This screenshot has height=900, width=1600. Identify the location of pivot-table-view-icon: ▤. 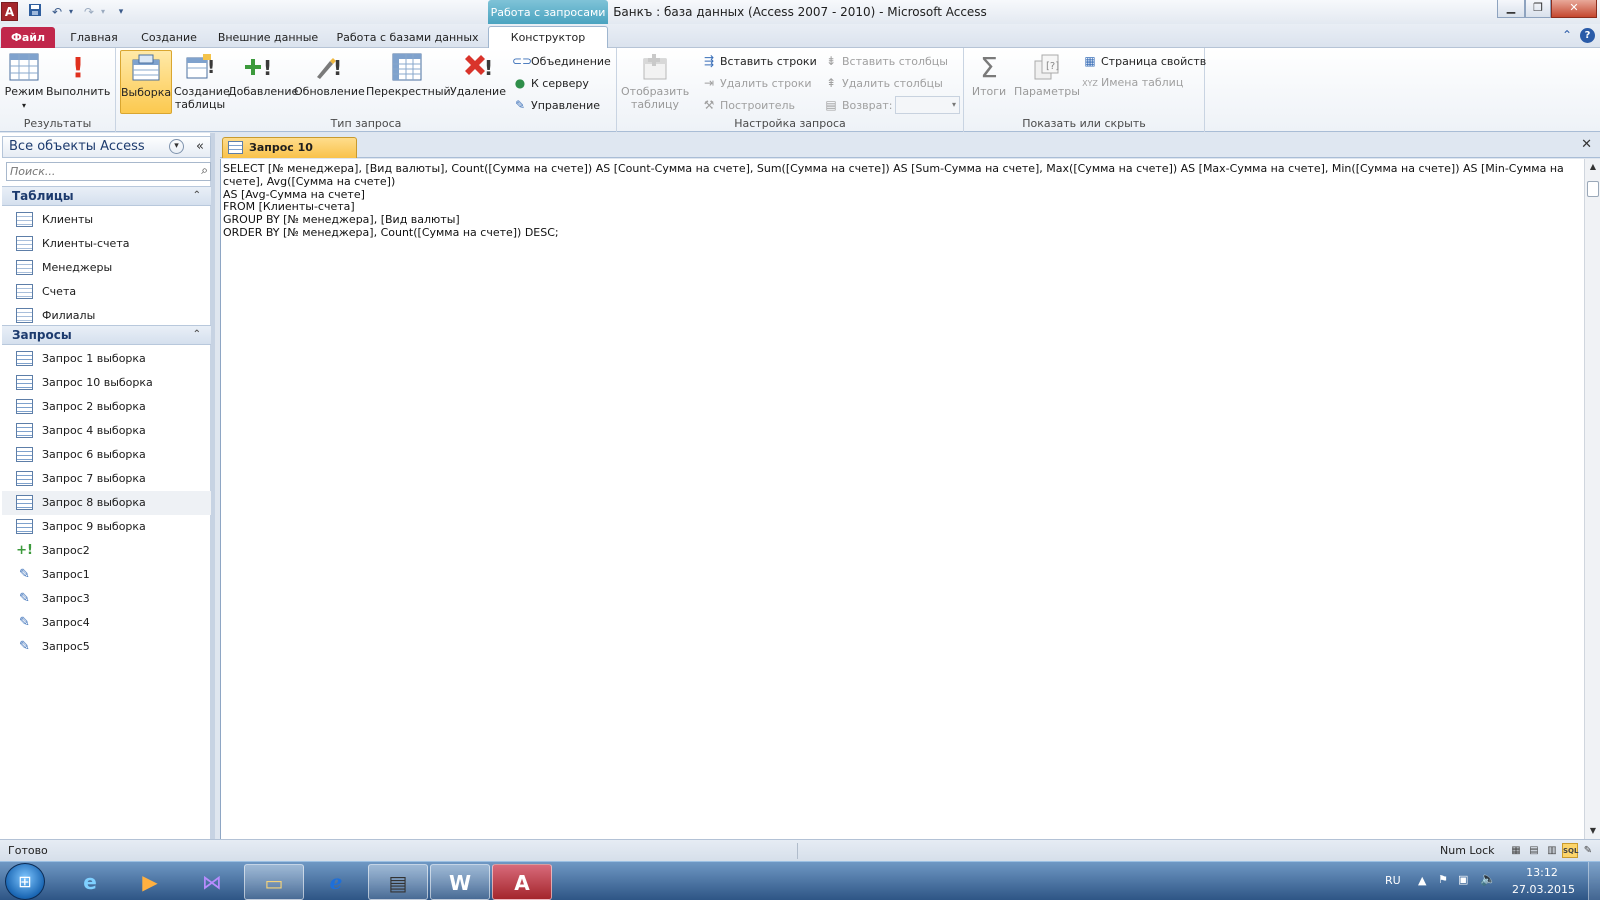
(1534, 850).